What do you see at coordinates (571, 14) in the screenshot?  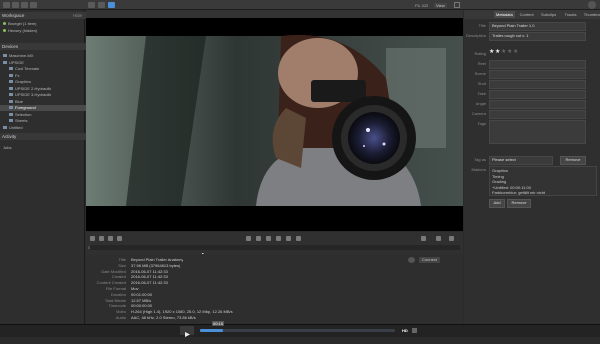 I see `tab-tracks: Tracks` at bounding box center [571, 14].